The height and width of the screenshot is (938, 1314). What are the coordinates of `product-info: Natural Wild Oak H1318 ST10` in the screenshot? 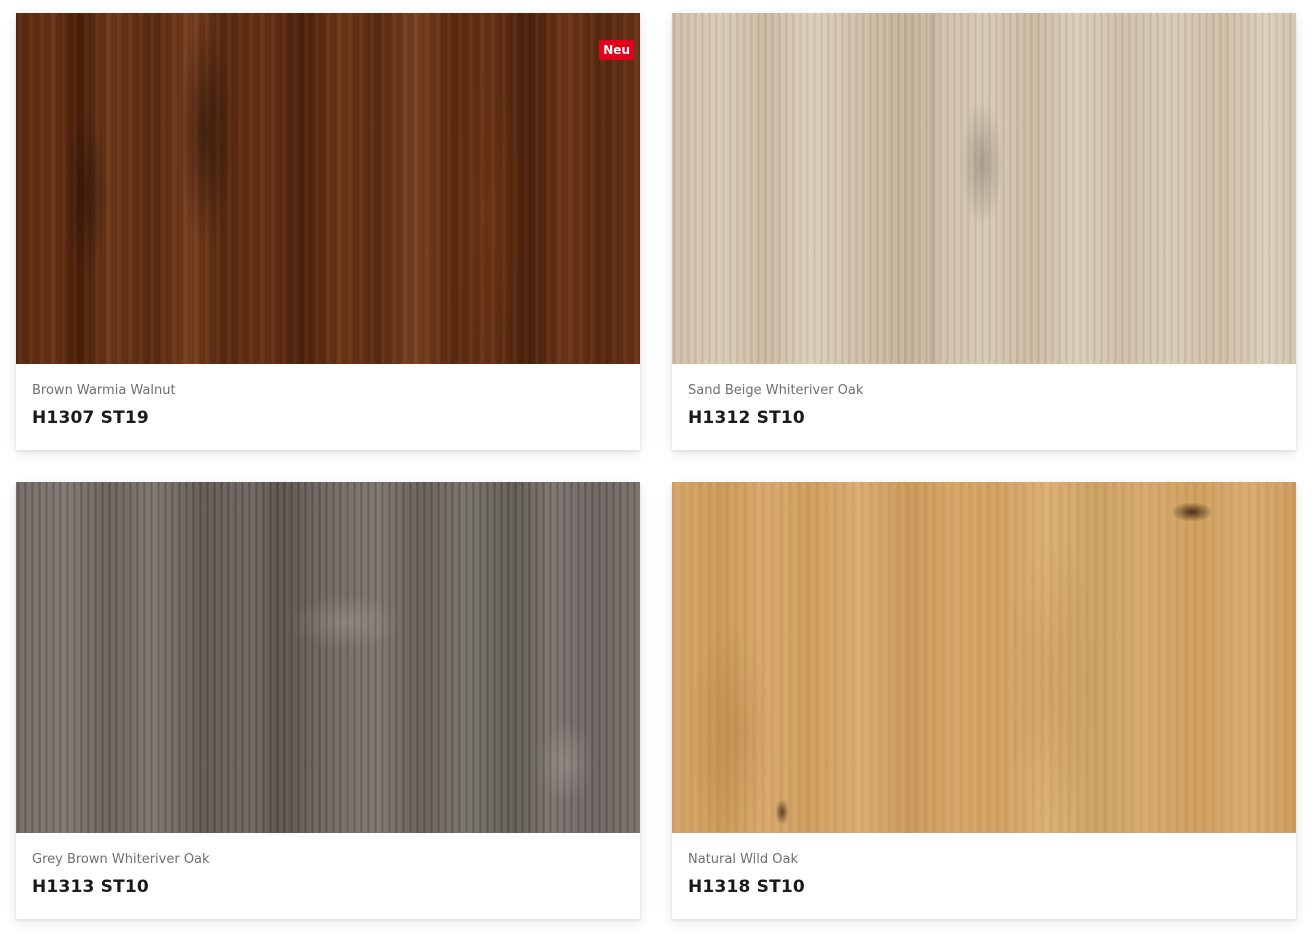 It's located at (984, 876).